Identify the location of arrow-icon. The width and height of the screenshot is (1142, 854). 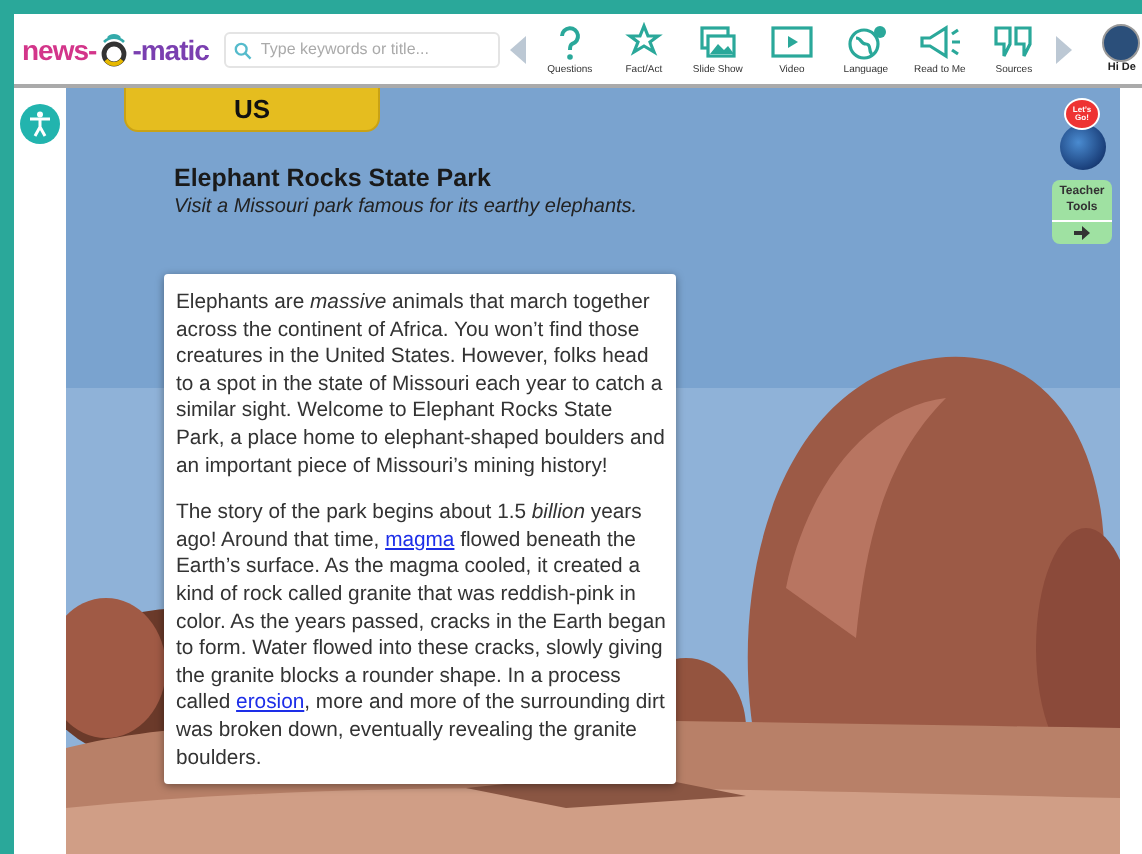
(1082, 233).